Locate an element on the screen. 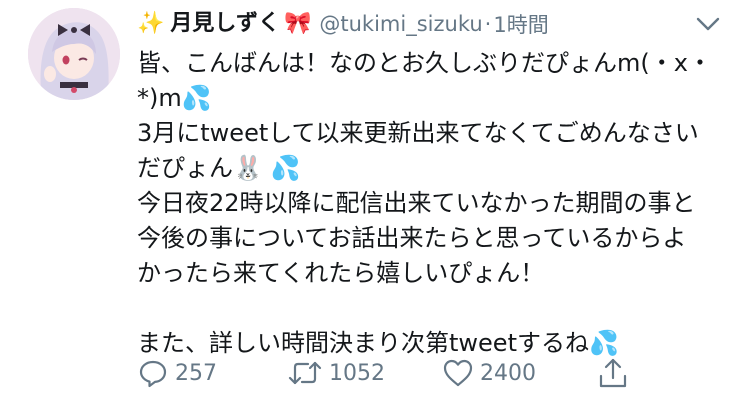  tweet-line: 今日夜22時以降に配信出来ていなかった期間の事と is located at coordinates (416, 203).